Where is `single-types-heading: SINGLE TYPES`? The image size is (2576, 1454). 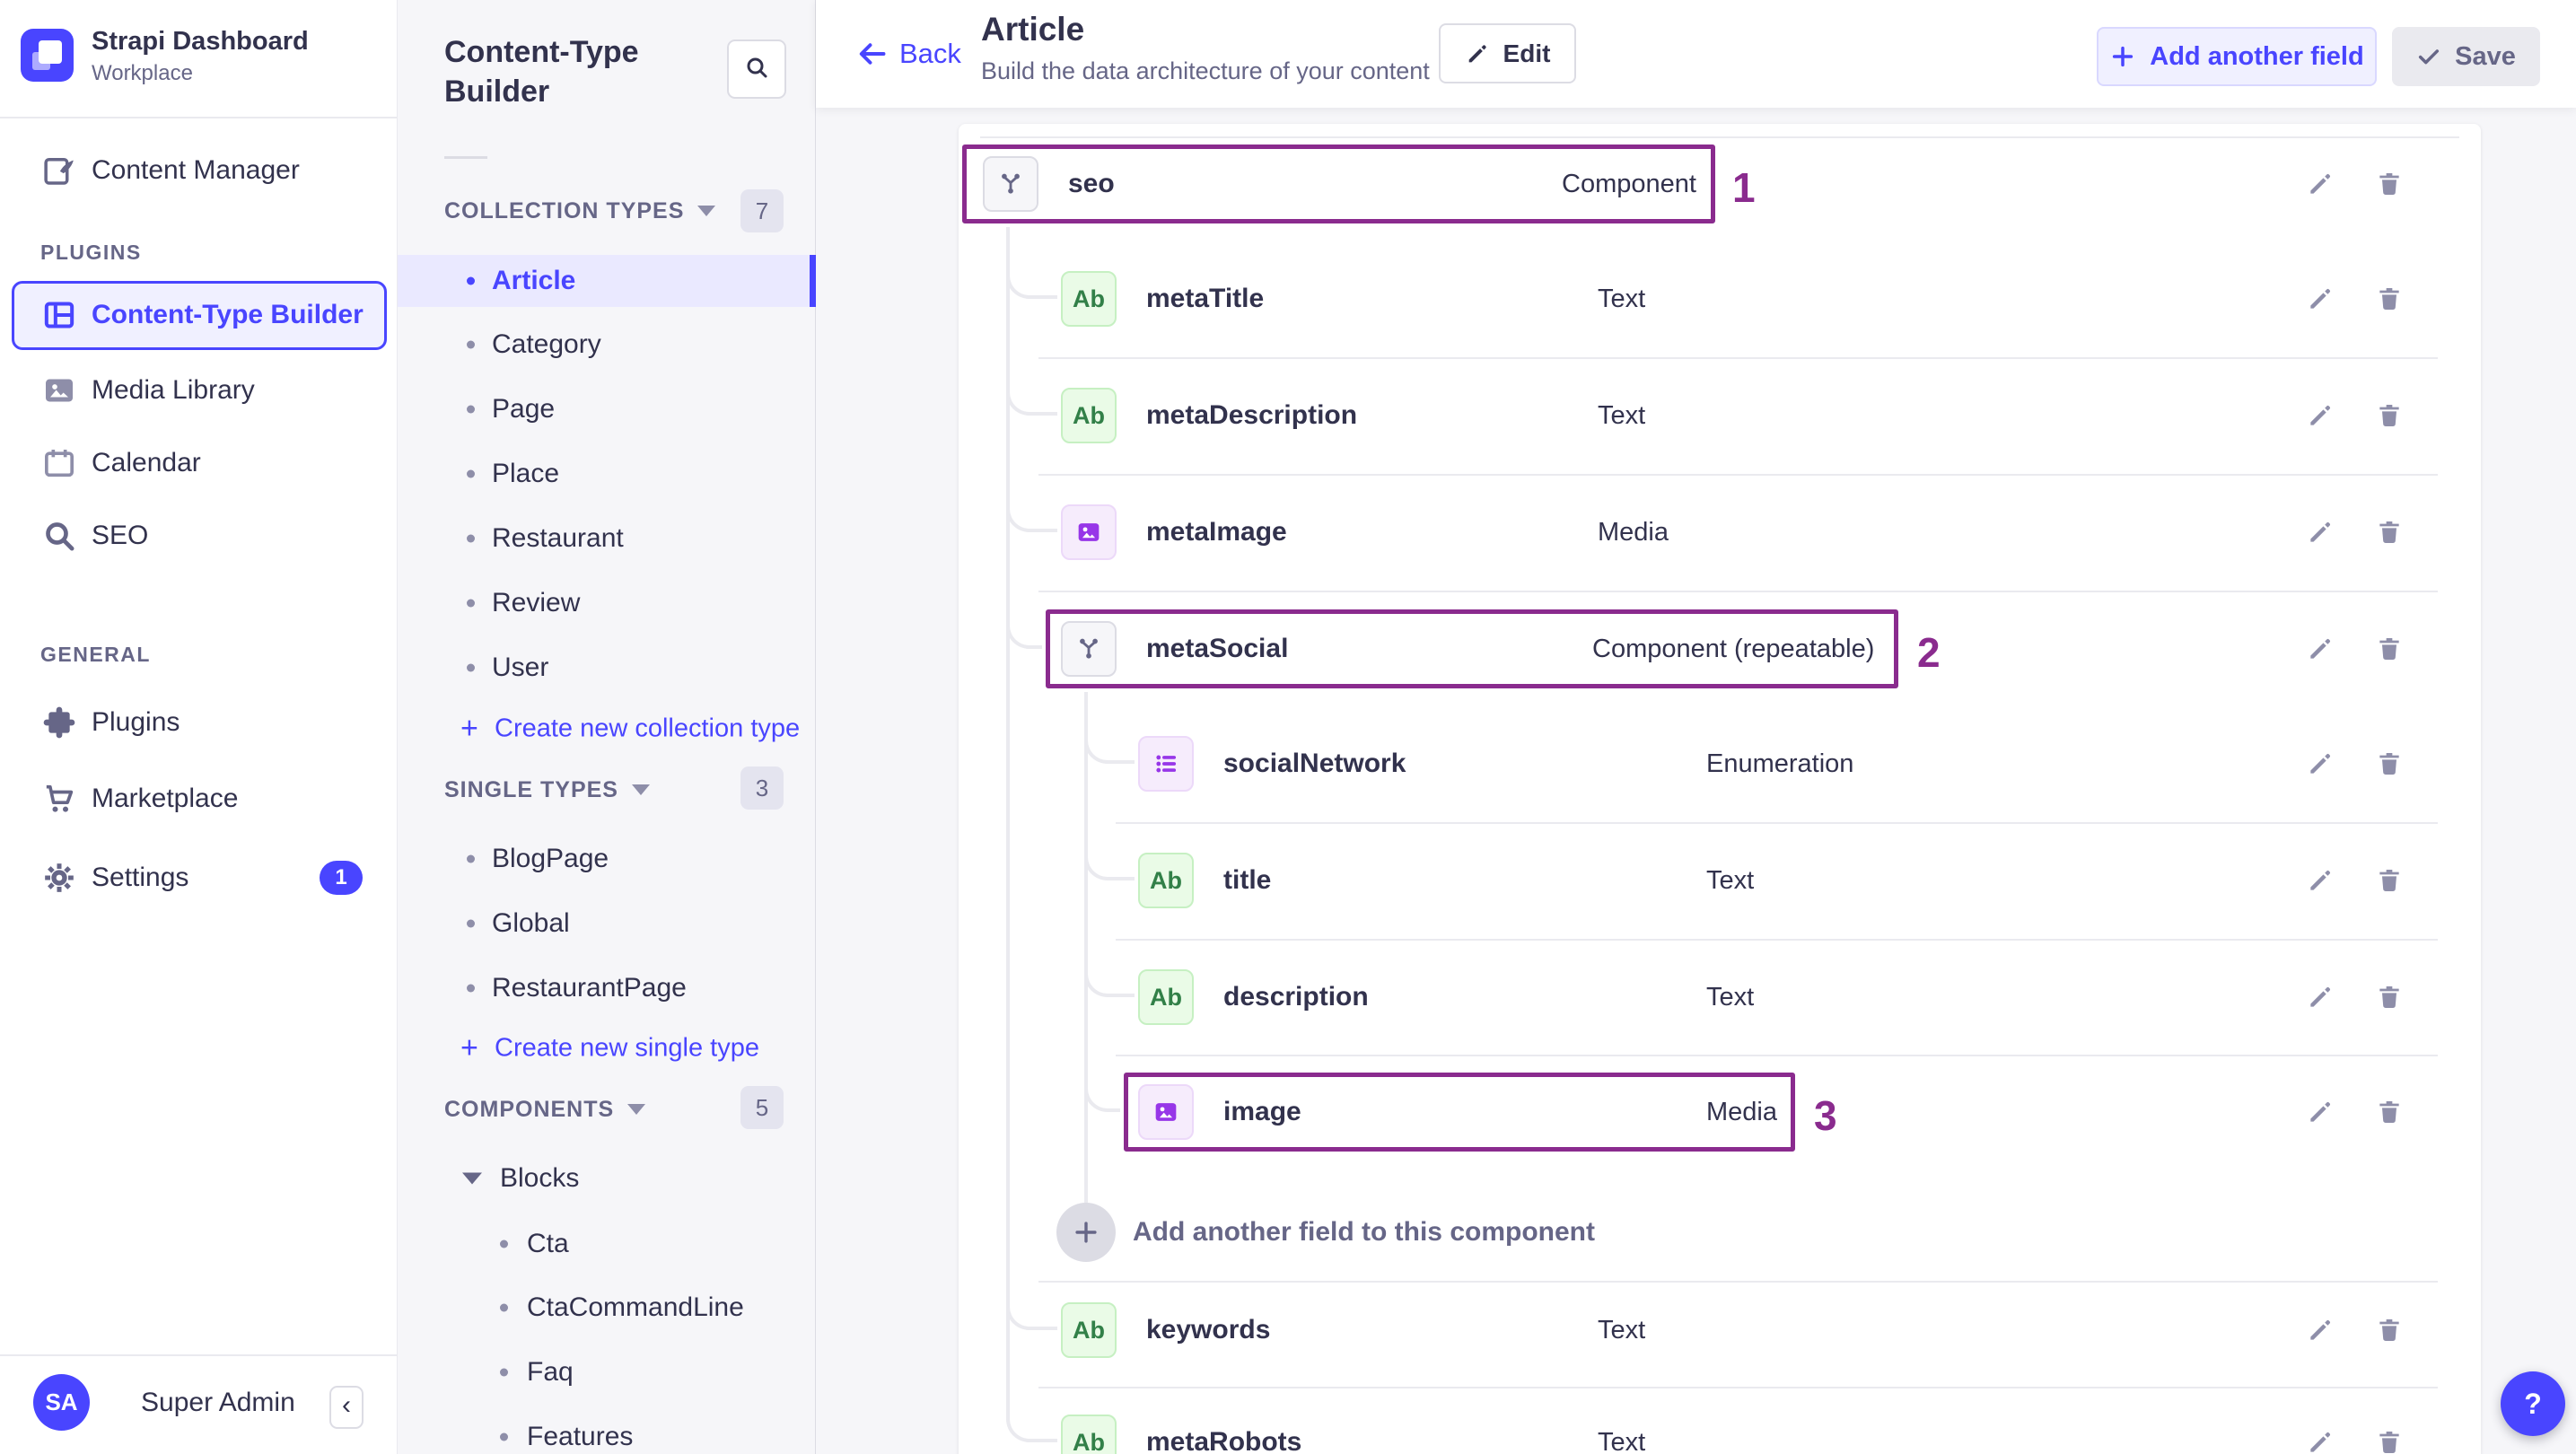
single-types-heading: SINGLE TYPES is located at coordinates (547, 789).